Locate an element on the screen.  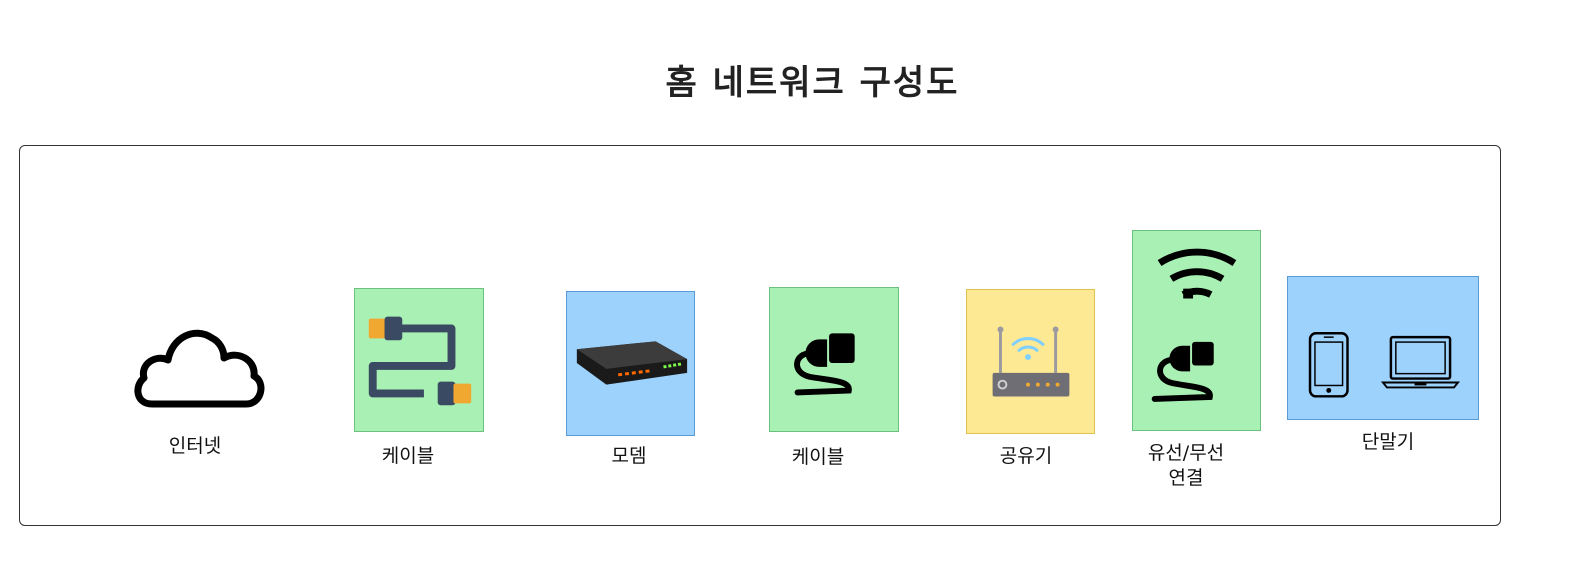
modem-tile is located at coordinates (630, 363).